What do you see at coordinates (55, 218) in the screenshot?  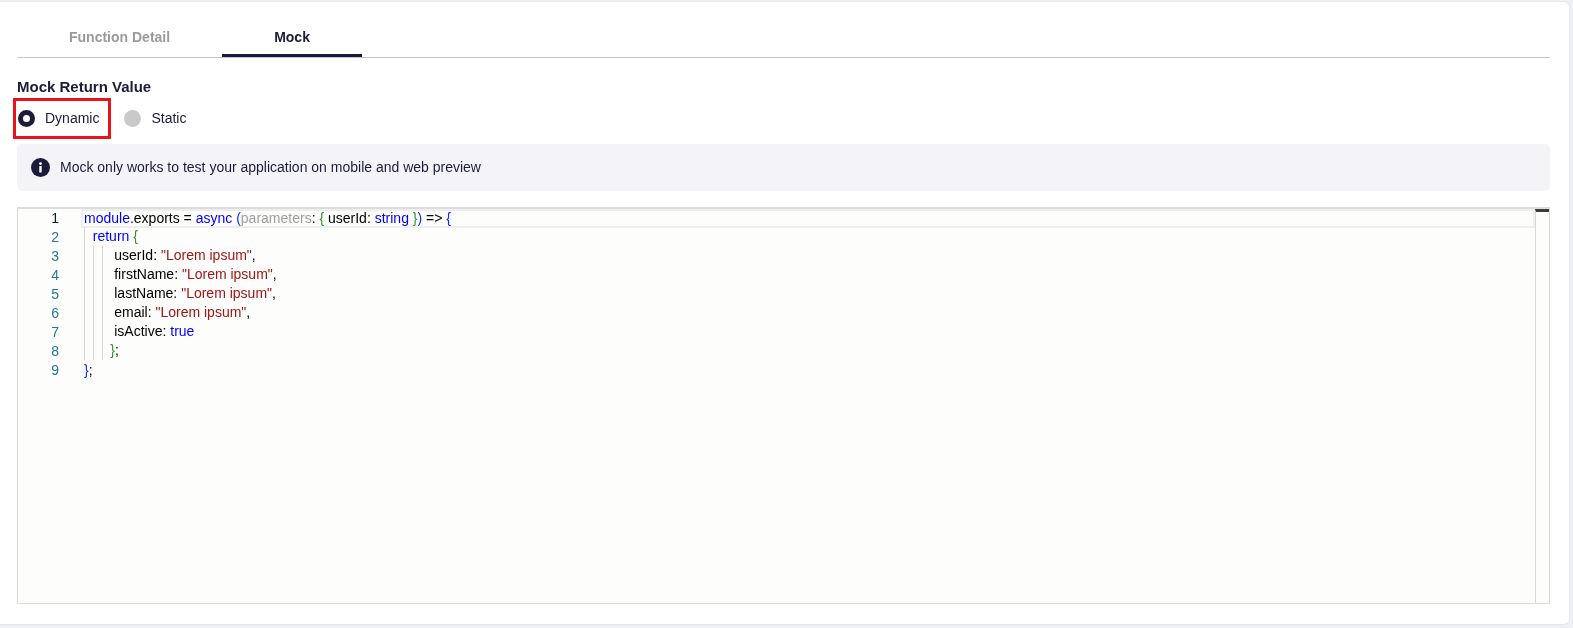 I see `line-number: 1` at bounding box center [55, 218].